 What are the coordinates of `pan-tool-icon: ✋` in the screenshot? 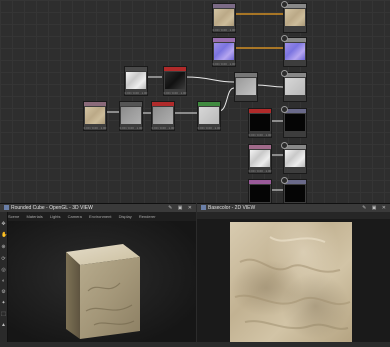 It's located at (4, 235).